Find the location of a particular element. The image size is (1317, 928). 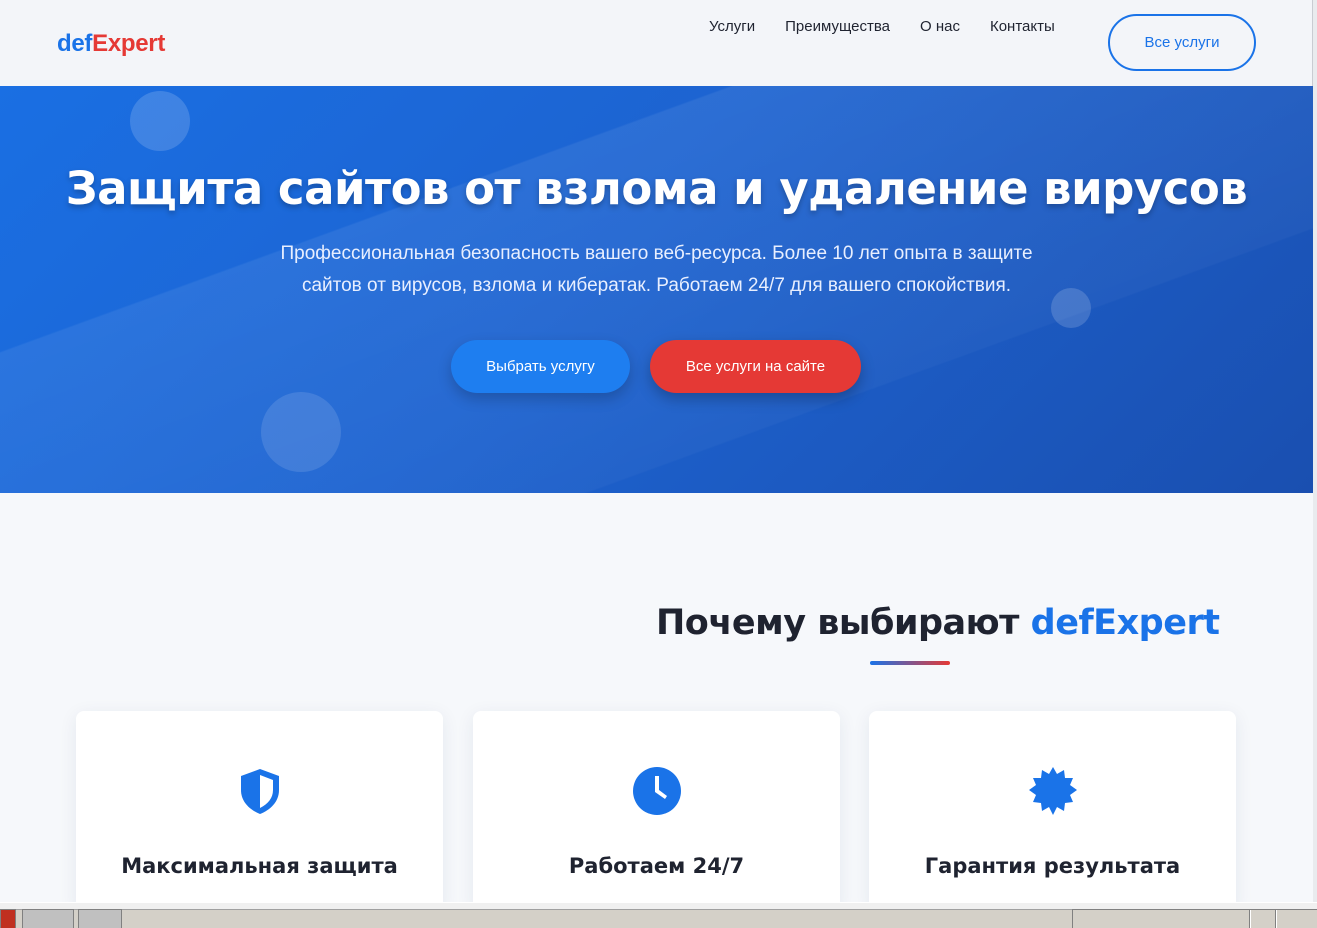

features-title-prefix: Почему выбирают is located at coordinates (843, 623).